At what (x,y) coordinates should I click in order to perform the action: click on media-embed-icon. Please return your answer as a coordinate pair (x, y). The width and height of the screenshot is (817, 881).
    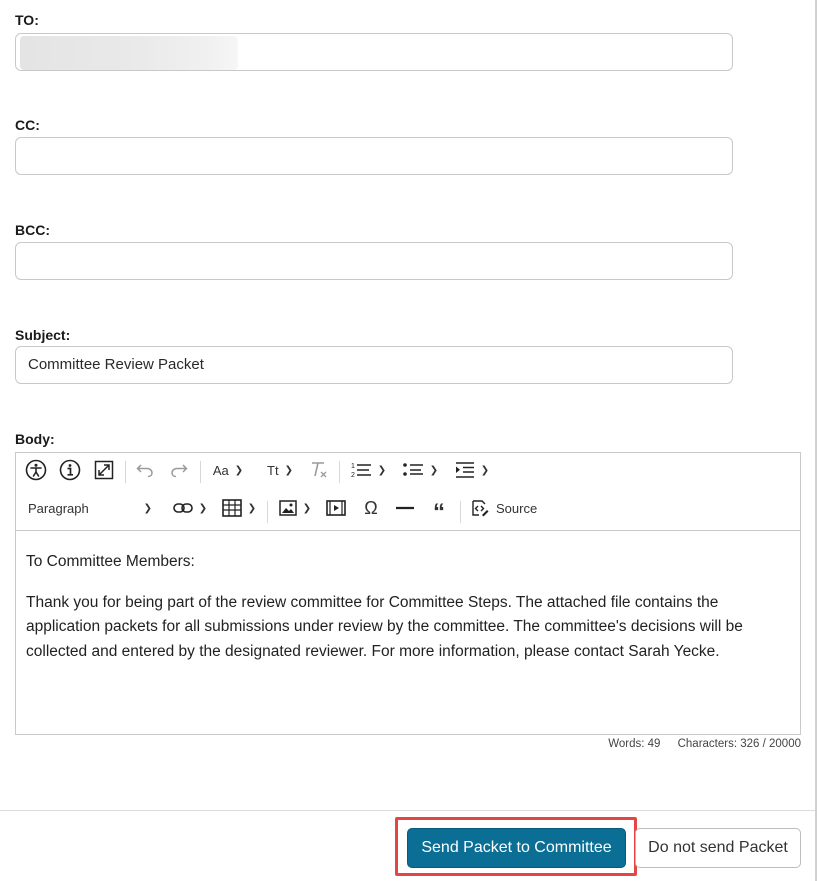
    Looking at the image, I should click on (336, 508).